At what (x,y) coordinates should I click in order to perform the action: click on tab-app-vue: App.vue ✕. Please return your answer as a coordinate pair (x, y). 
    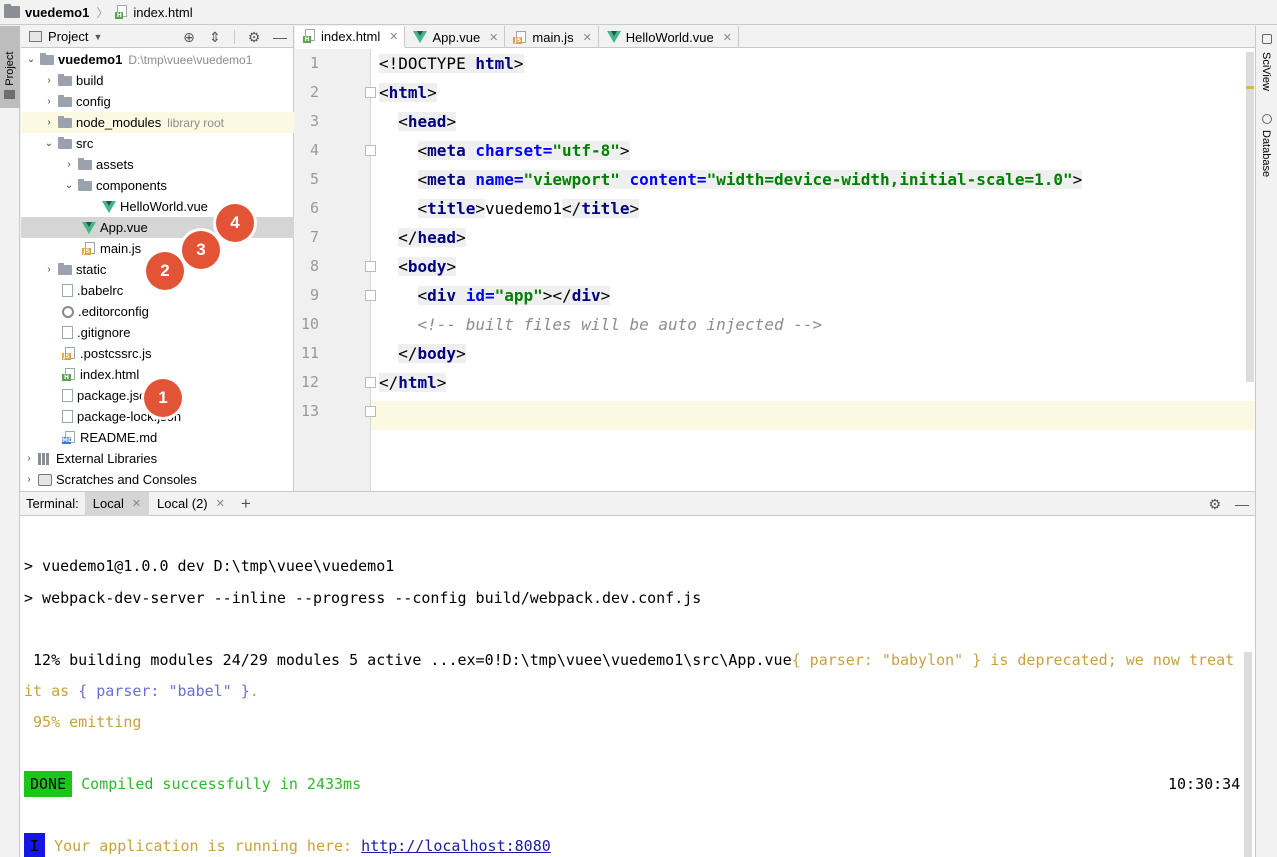
    Looking at the image, I should click on (455, 37).